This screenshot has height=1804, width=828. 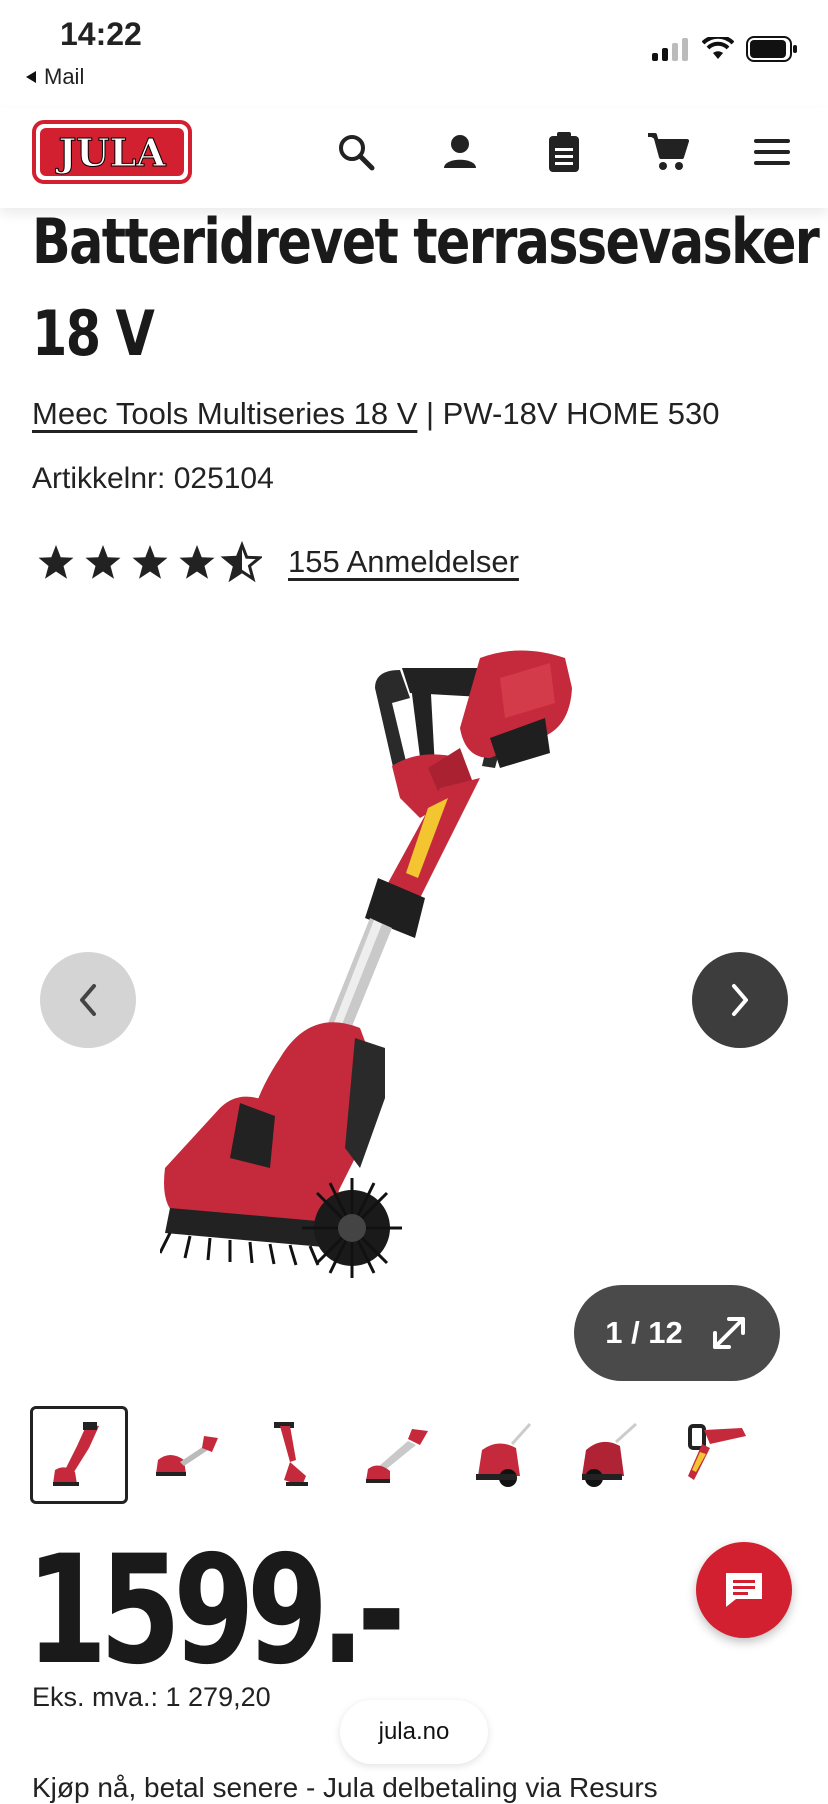 I want to click on image-counter: 1 / 12, so click(x=644, y=1332).